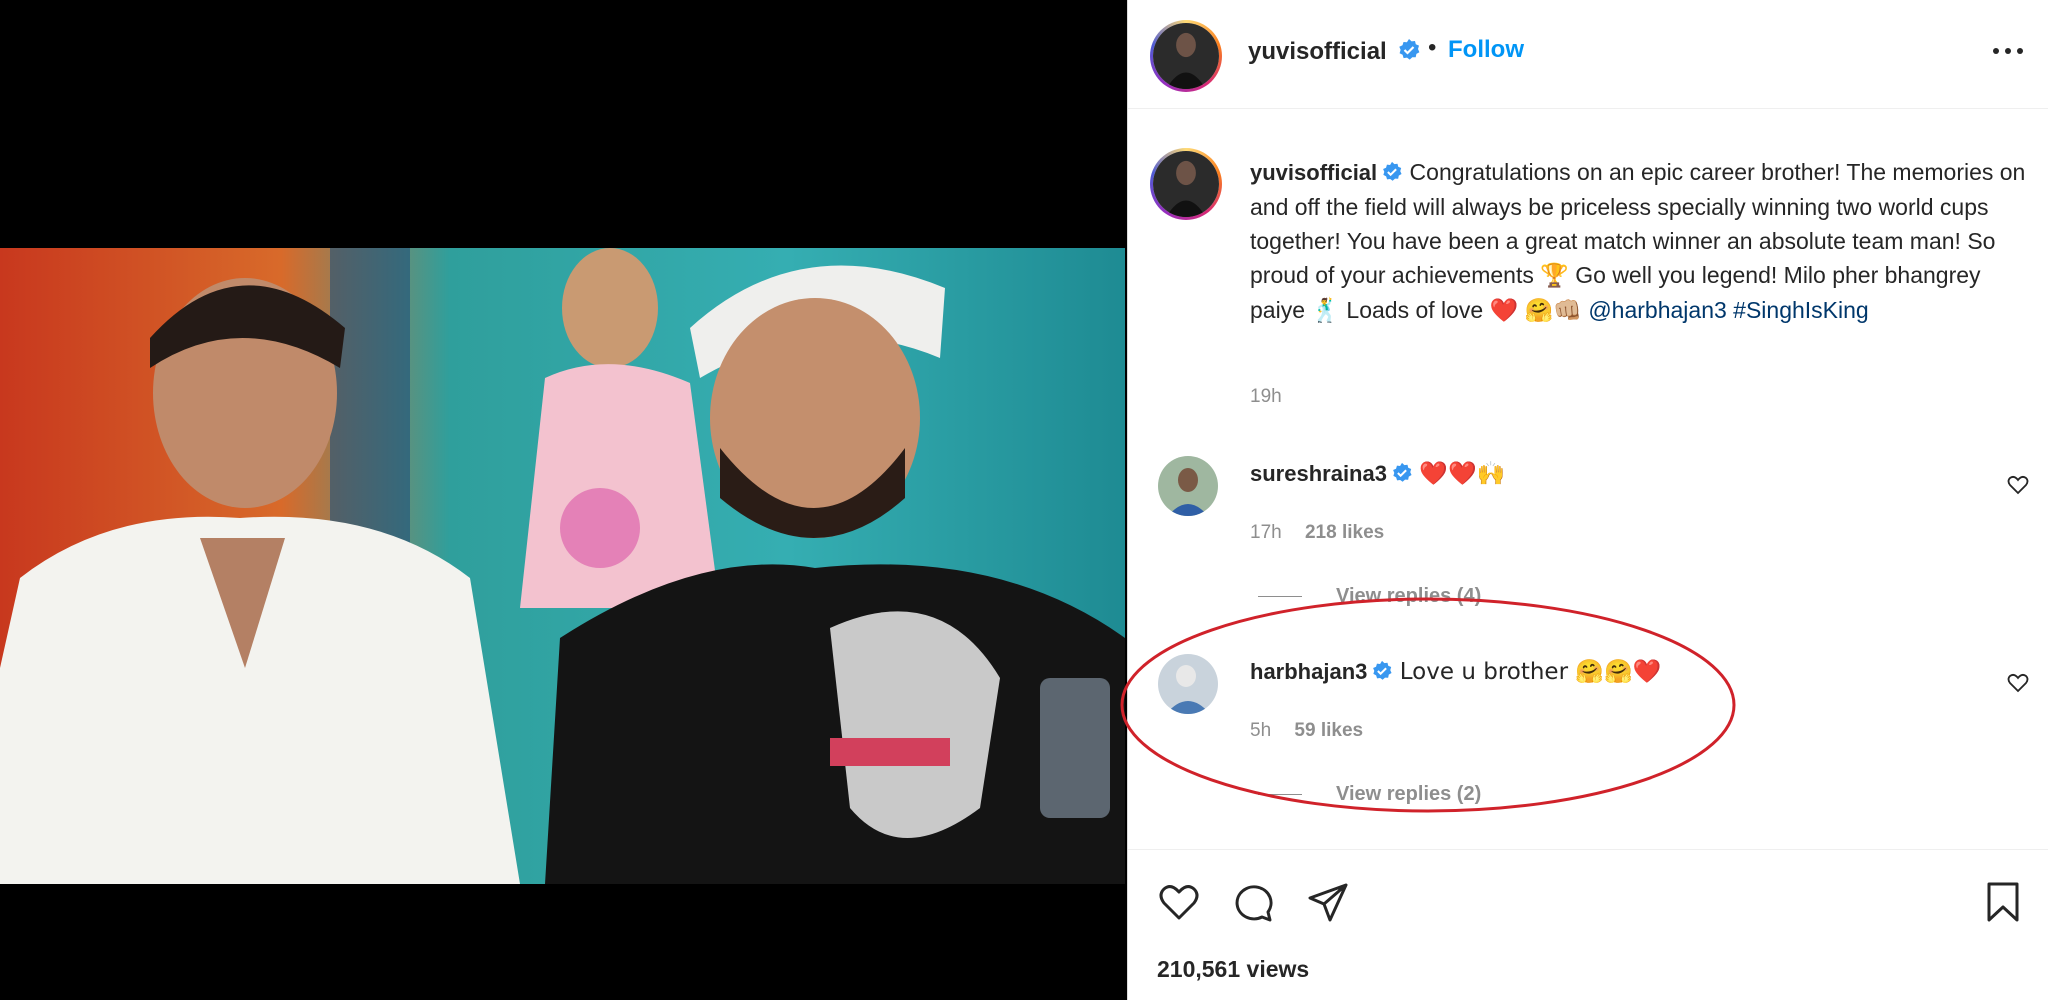 This screenshot has height=1000, width=2048. What do you see at coordinates (2008, 51) in the screenshot?
I see `more-options-icon` at bounding box center [2008, 51].